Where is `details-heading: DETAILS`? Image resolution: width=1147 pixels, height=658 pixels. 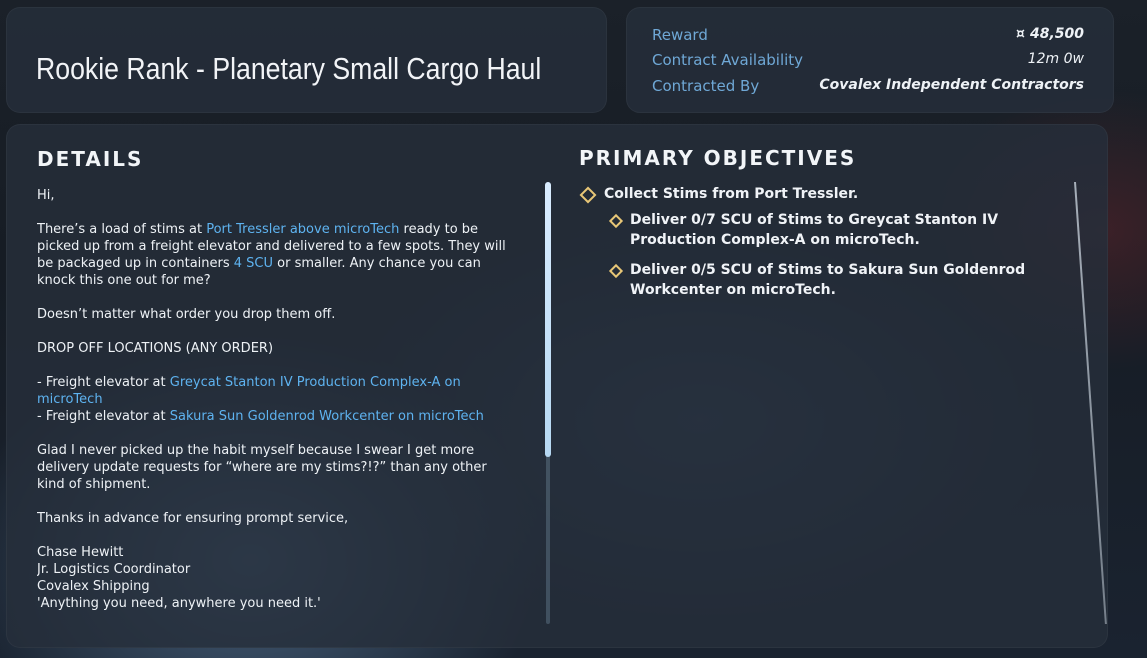
details-heading: DETAILS is located at coordinates (90, 159).